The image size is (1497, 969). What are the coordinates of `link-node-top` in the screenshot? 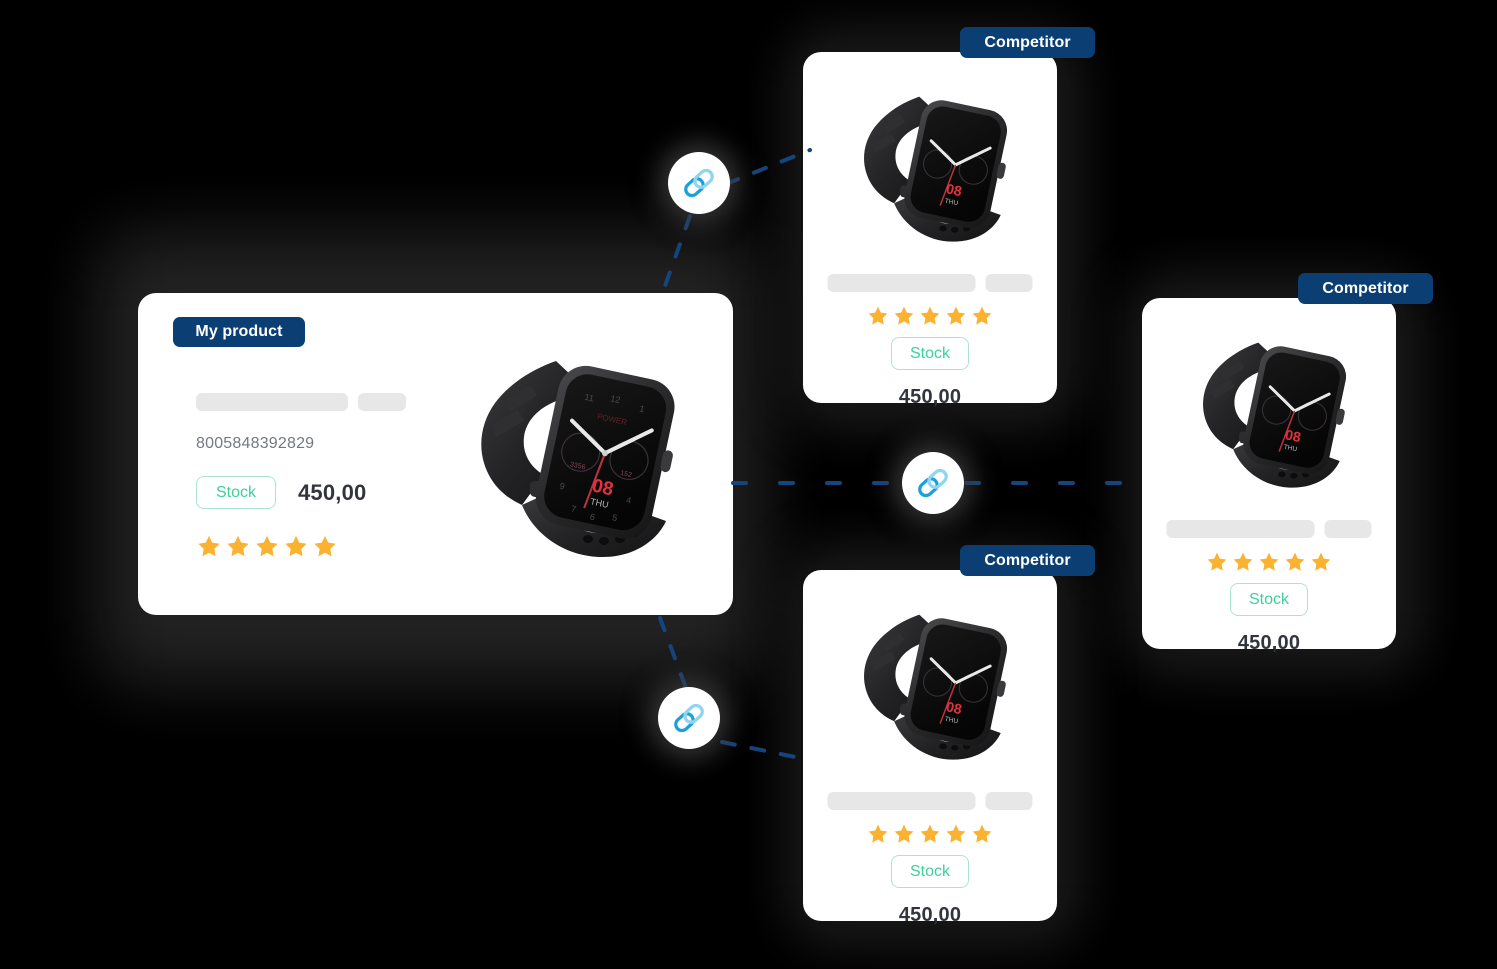 It's located at (699, 183).